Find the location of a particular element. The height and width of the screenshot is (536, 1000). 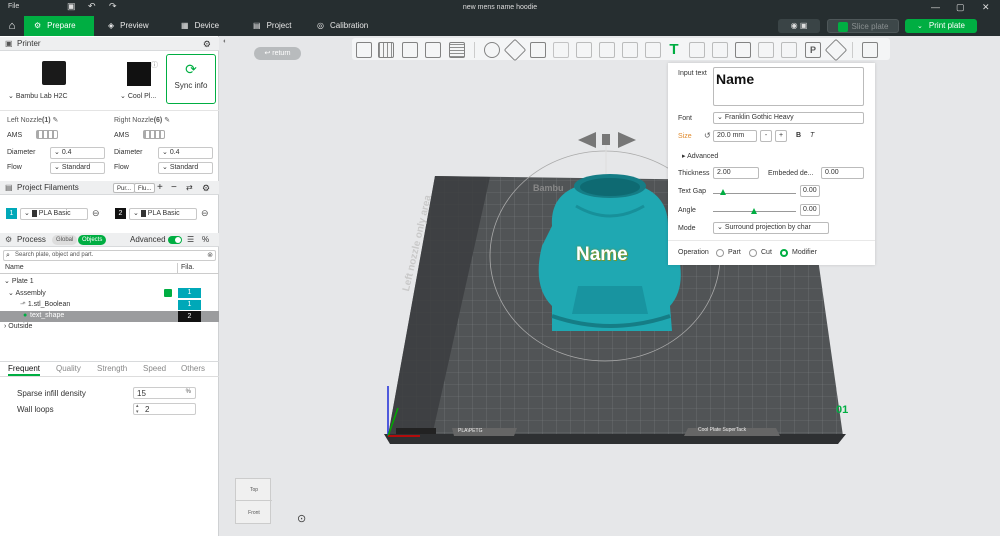

global-toggle: Global is located at coordinates (65, 240).